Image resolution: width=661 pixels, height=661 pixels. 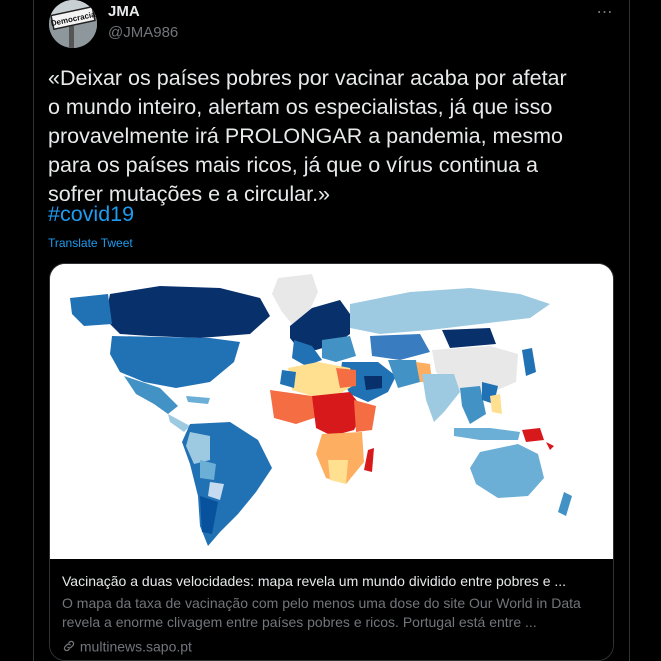 I want to click on card-link-domain: multinews.sapo.pt, so click(x=136, y=646).